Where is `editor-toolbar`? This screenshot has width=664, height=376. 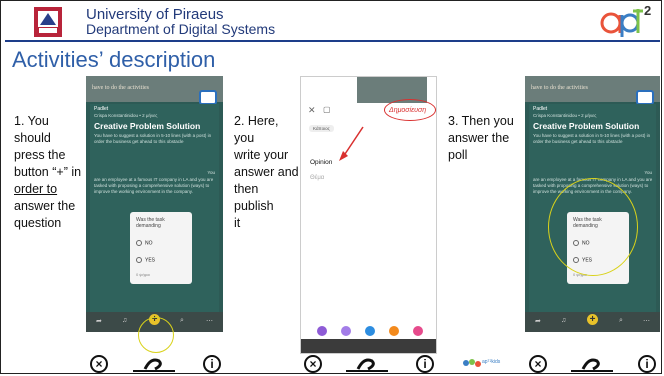
editor-toolbar is located at coordinates (368, 331).